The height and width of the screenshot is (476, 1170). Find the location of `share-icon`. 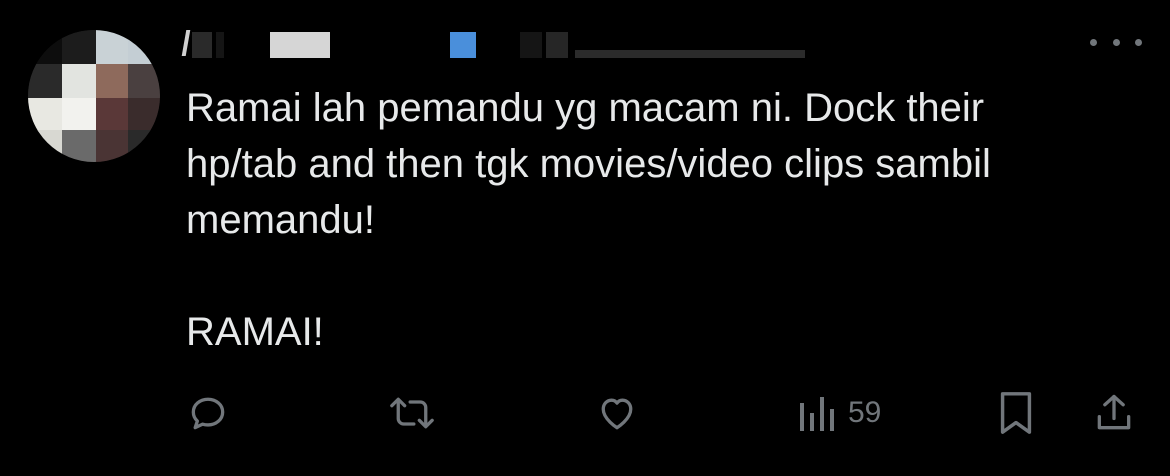

share-icon is located at coordinates (1114, 412).